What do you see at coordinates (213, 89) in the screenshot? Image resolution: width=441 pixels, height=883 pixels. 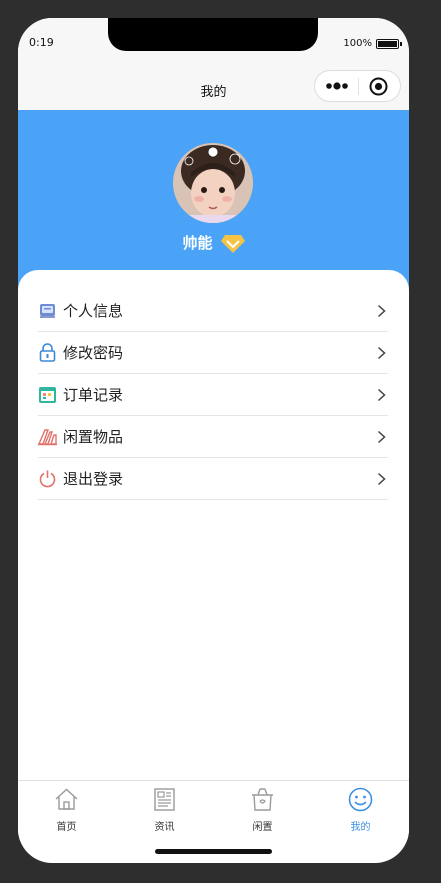 I see `nav-bar: 我的` at bounding box center [213, 89].